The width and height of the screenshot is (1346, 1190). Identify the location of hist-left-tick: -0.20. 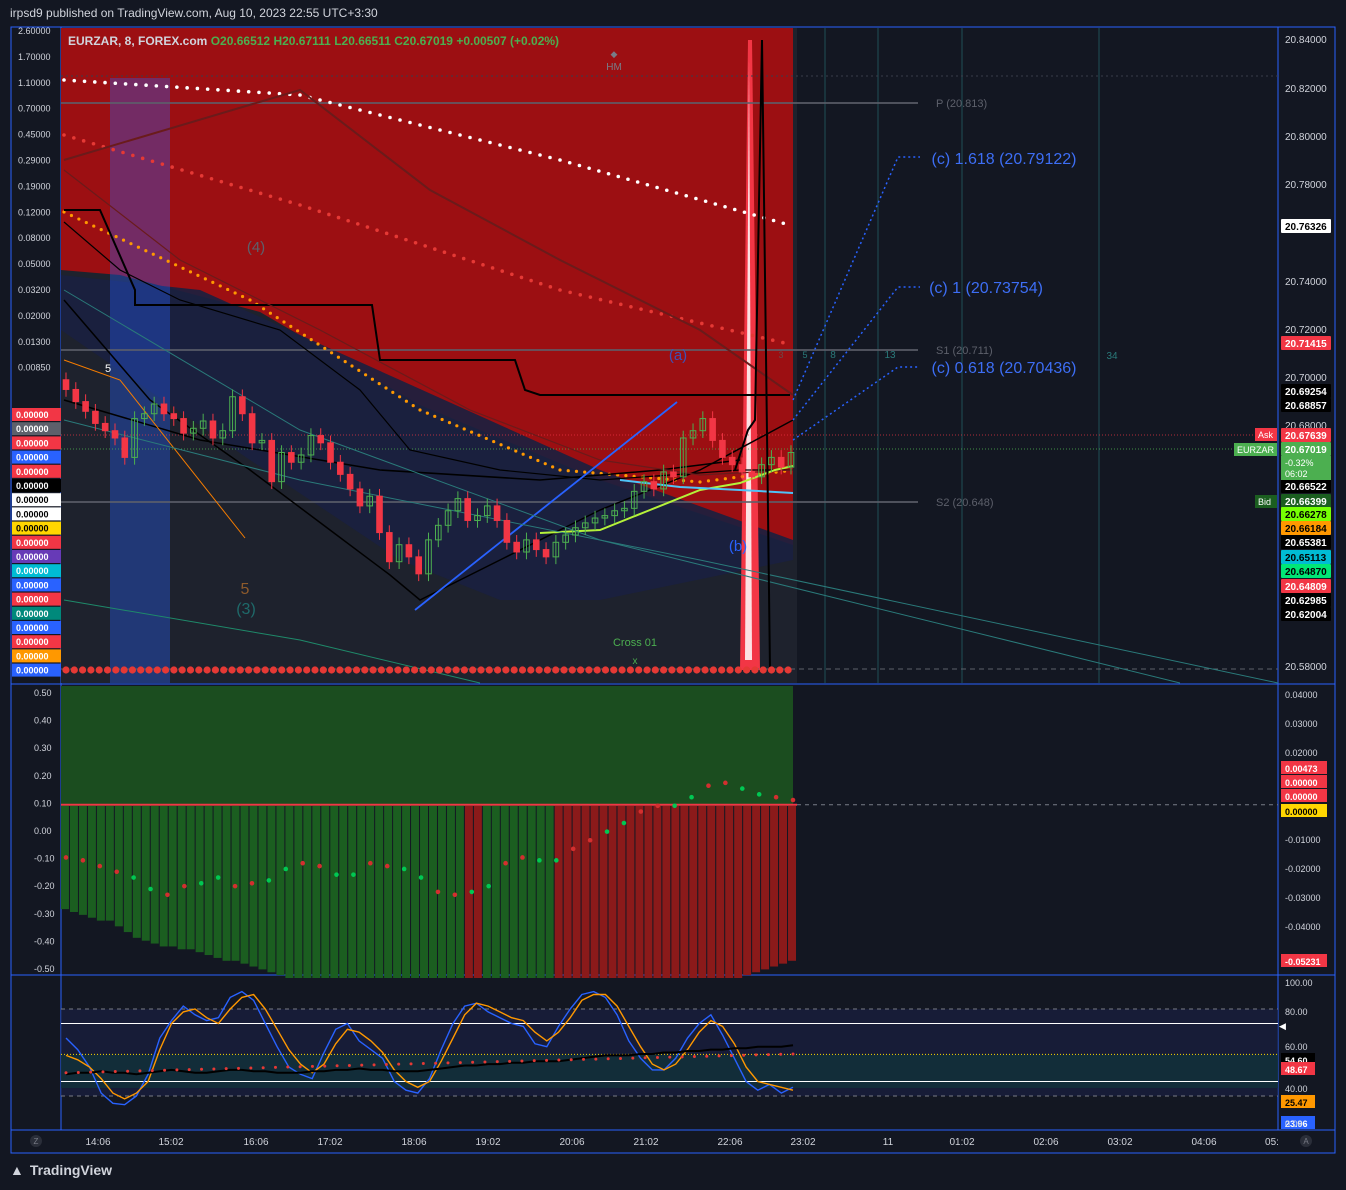
(44, 886).